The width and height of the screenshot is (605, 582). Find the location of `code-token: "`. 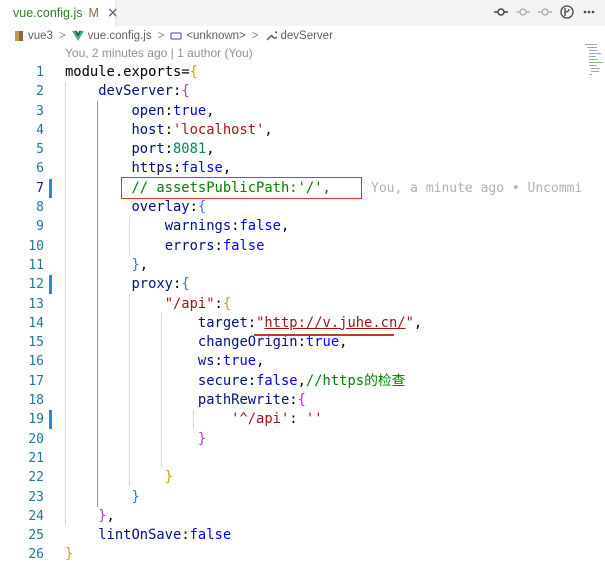

code-token: " is located at coordinates (409, 322).